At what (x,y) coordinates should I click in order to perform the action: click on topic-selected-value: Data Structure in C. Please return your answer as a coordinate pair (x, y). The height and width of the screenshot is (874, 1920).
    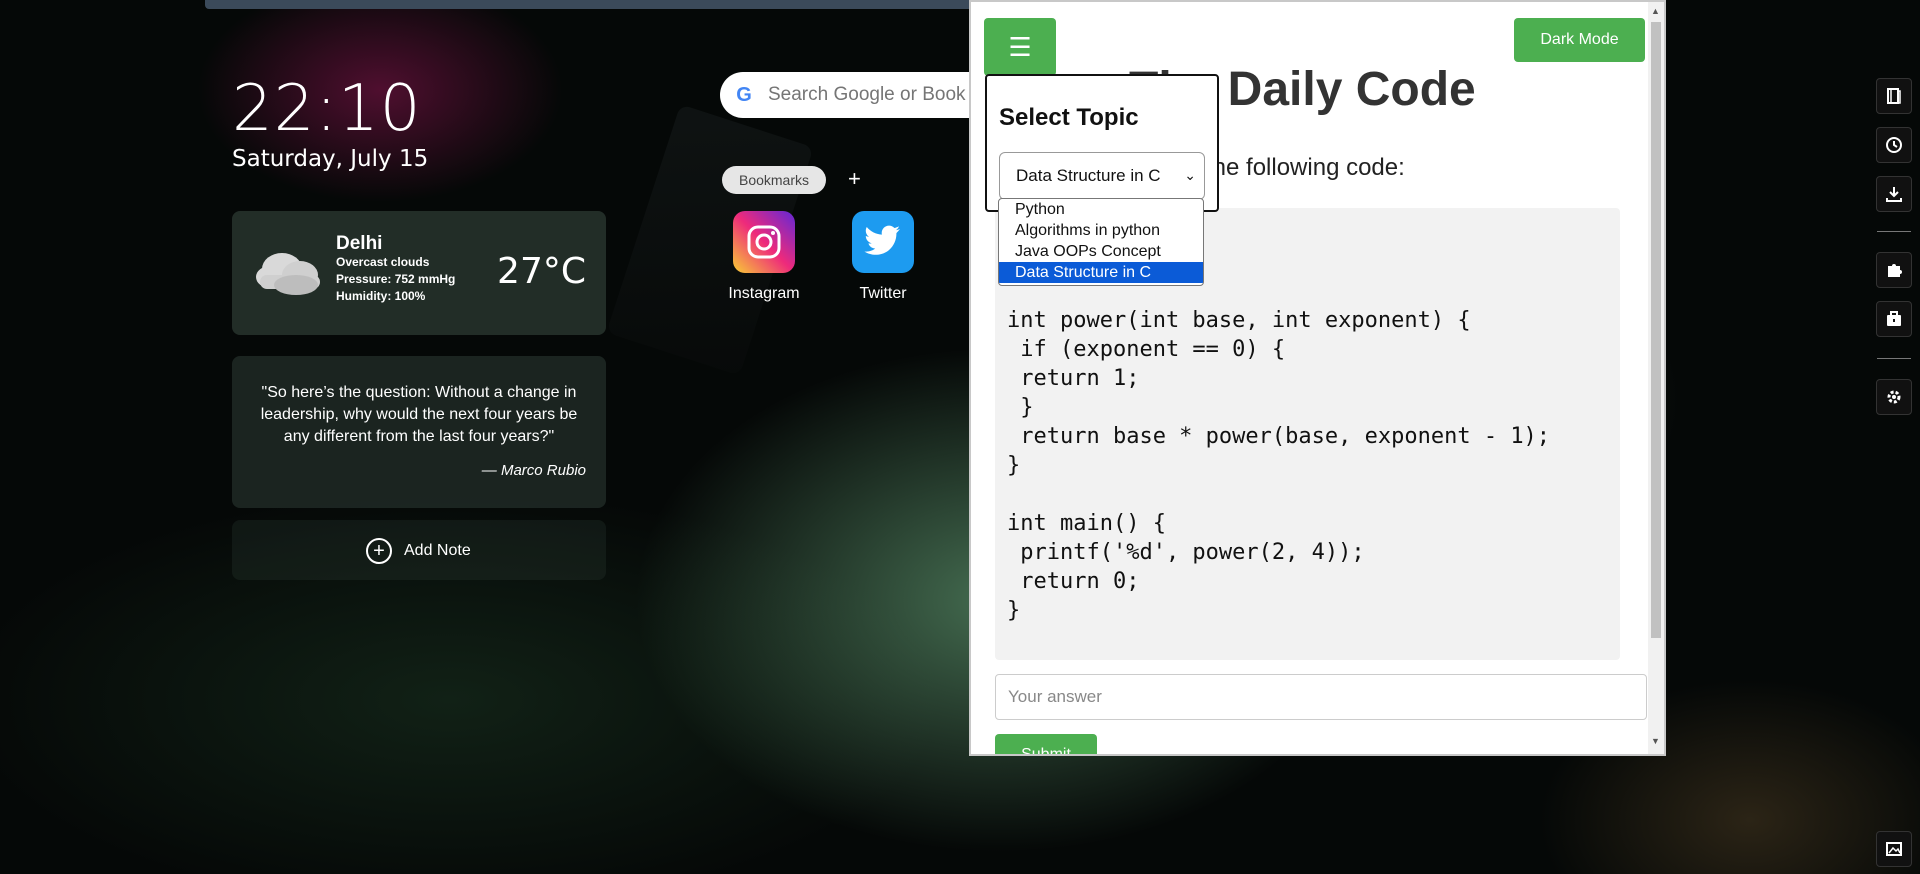
    Looking at the image, I should click on (1088, 175).